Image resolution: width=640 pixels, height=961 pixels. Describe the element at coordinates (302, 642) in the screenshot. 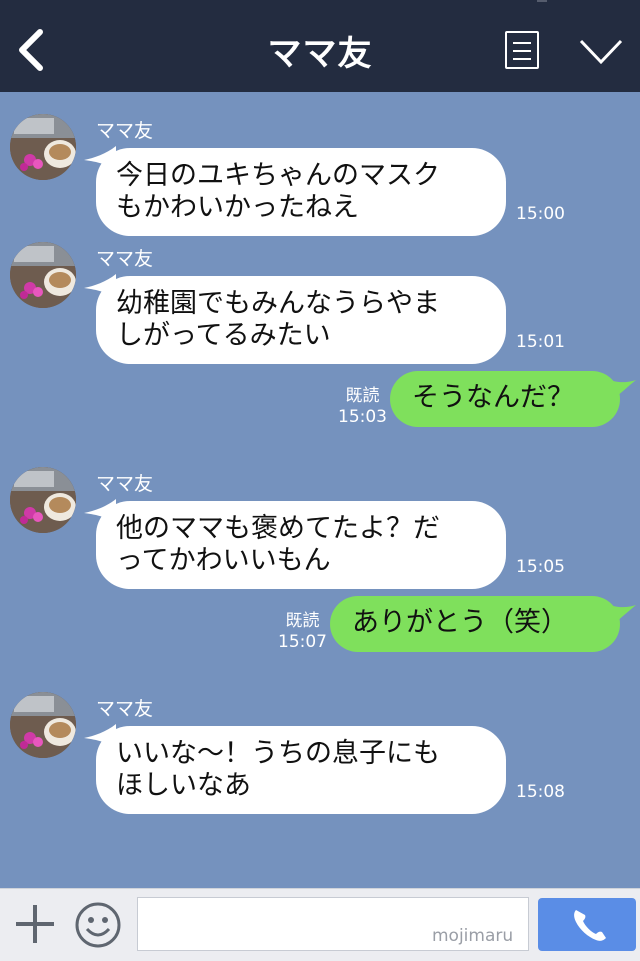

I see `message-time: 15:07` at that location.